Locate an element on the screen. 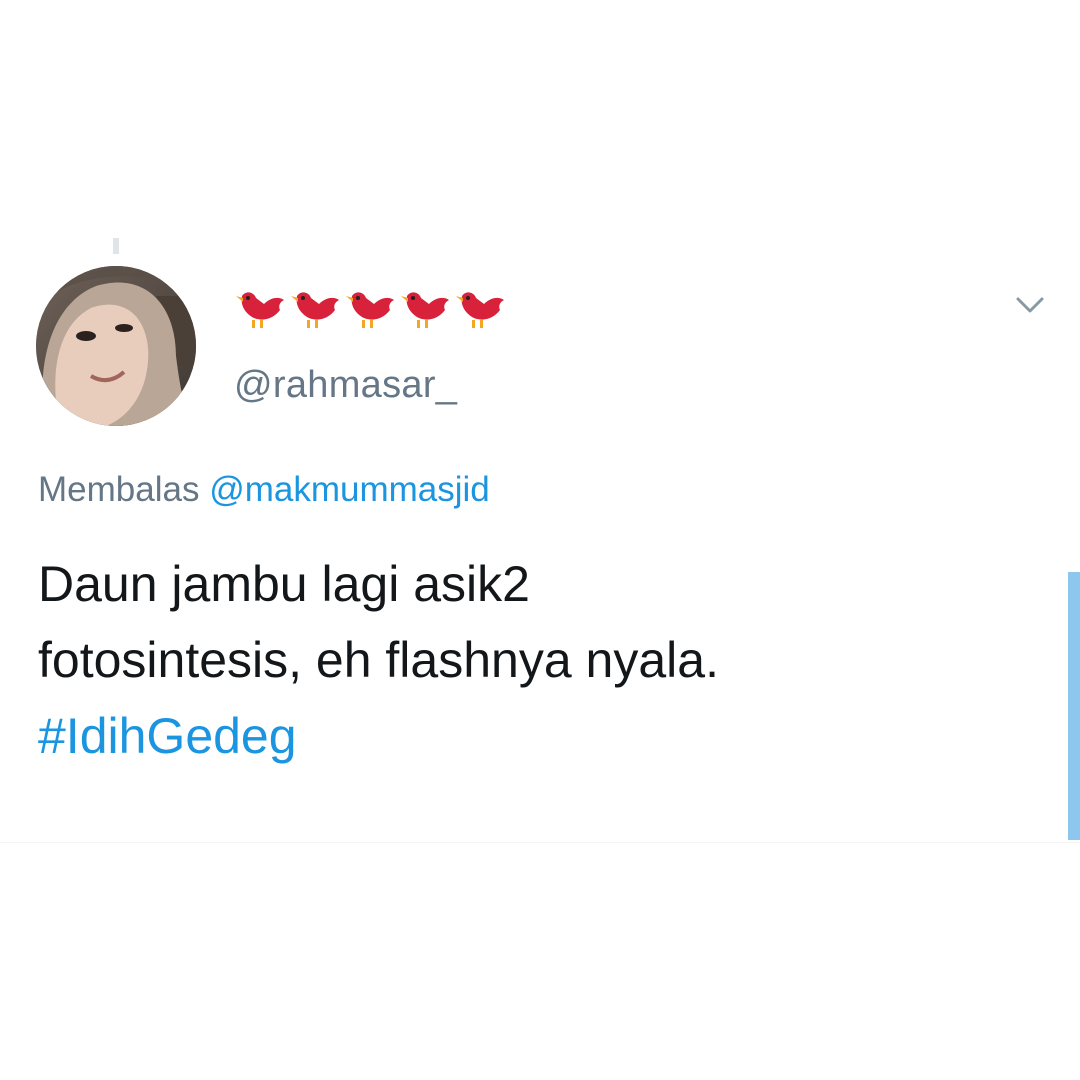 This screenshot has height=1080, width=1080. reply-context: Membalas @makmummasjid is located at coordinates (264, 490).